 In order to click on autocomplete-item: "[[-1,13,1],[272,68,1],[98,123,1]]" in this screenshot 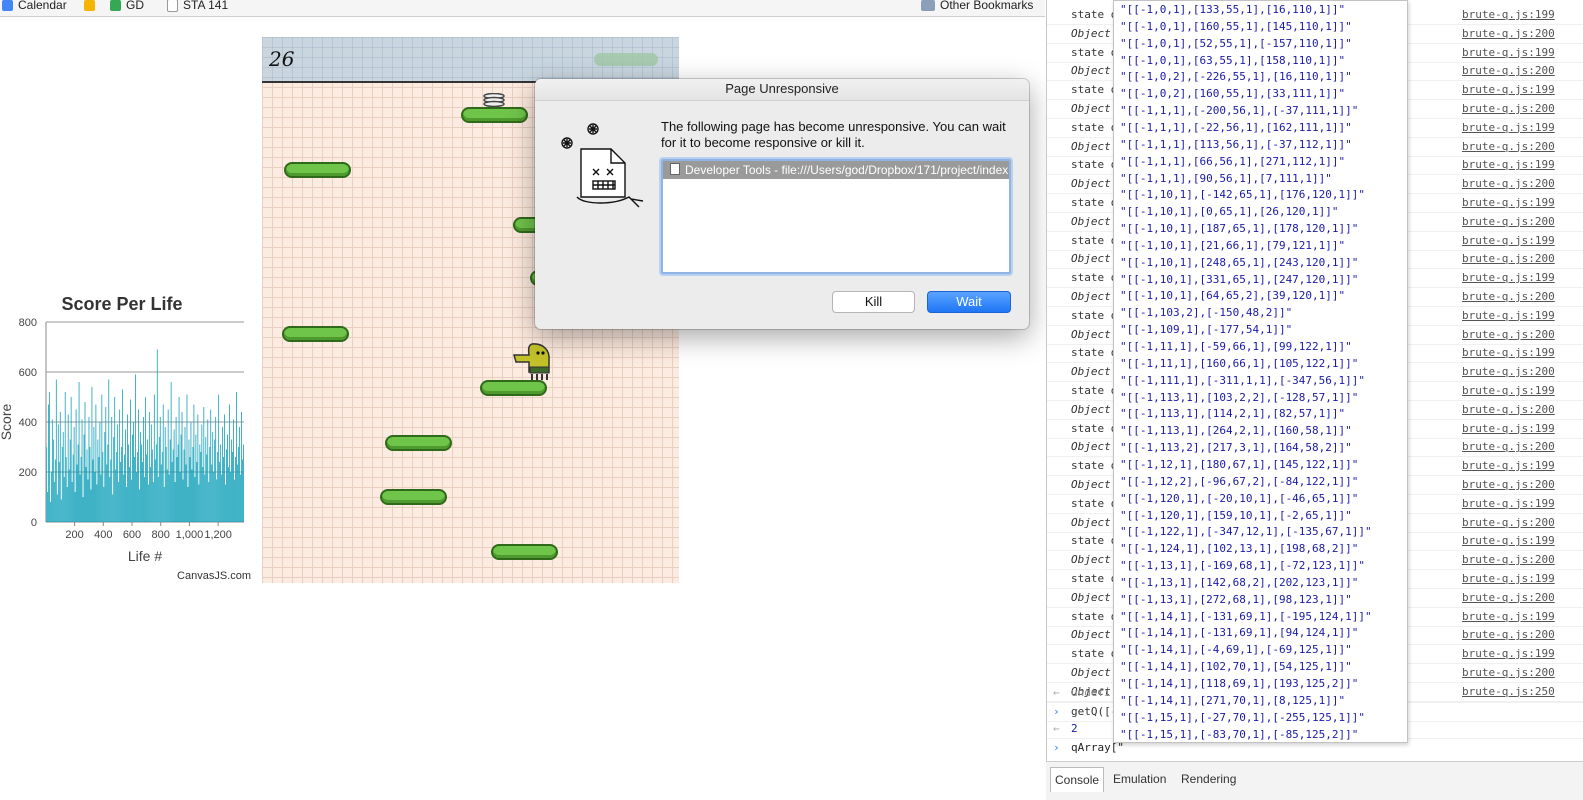, I will do `click(1236, 601)`.